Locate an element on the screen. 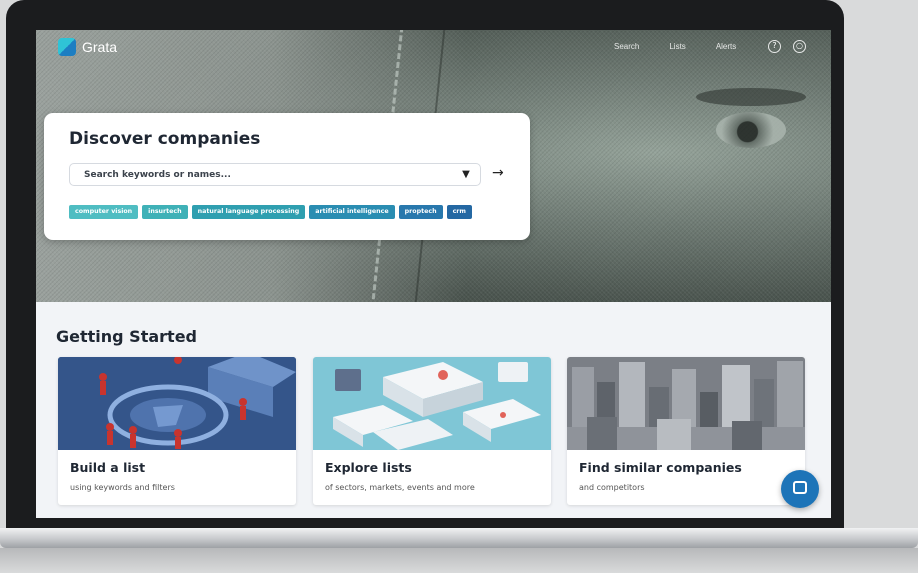  laptop-shadow is located at coordinates (459, 560).